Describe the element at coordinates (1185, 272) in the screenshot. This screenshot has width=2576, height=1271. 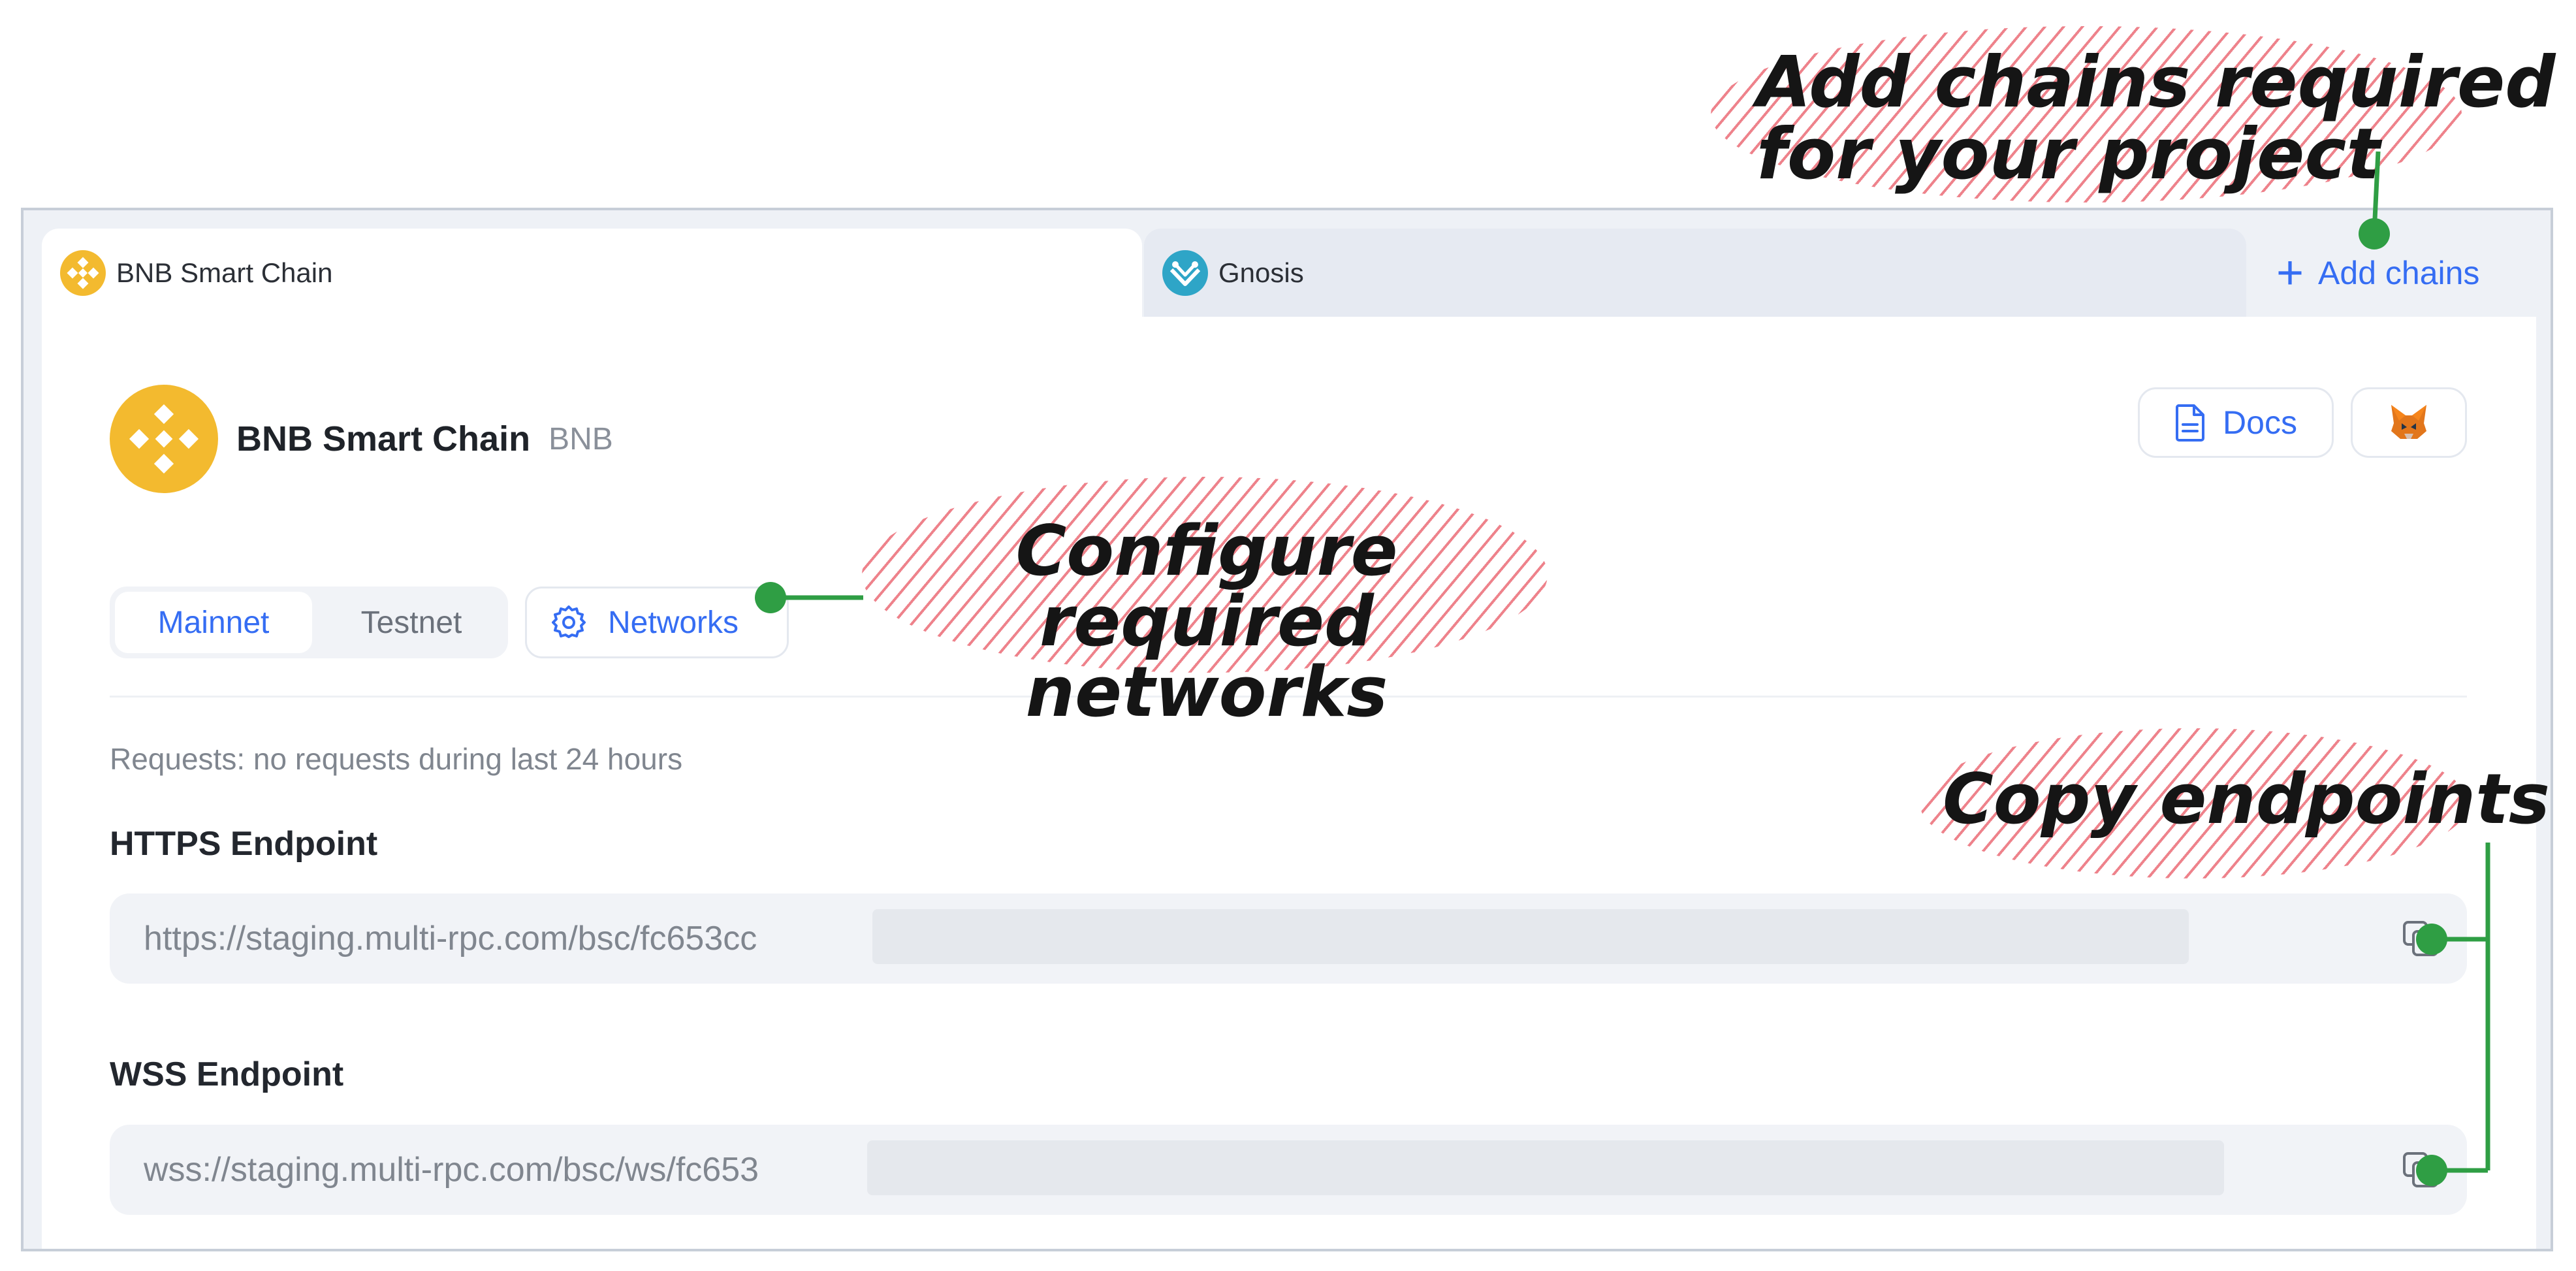
I see `gnosis-logo-icon` at that location.